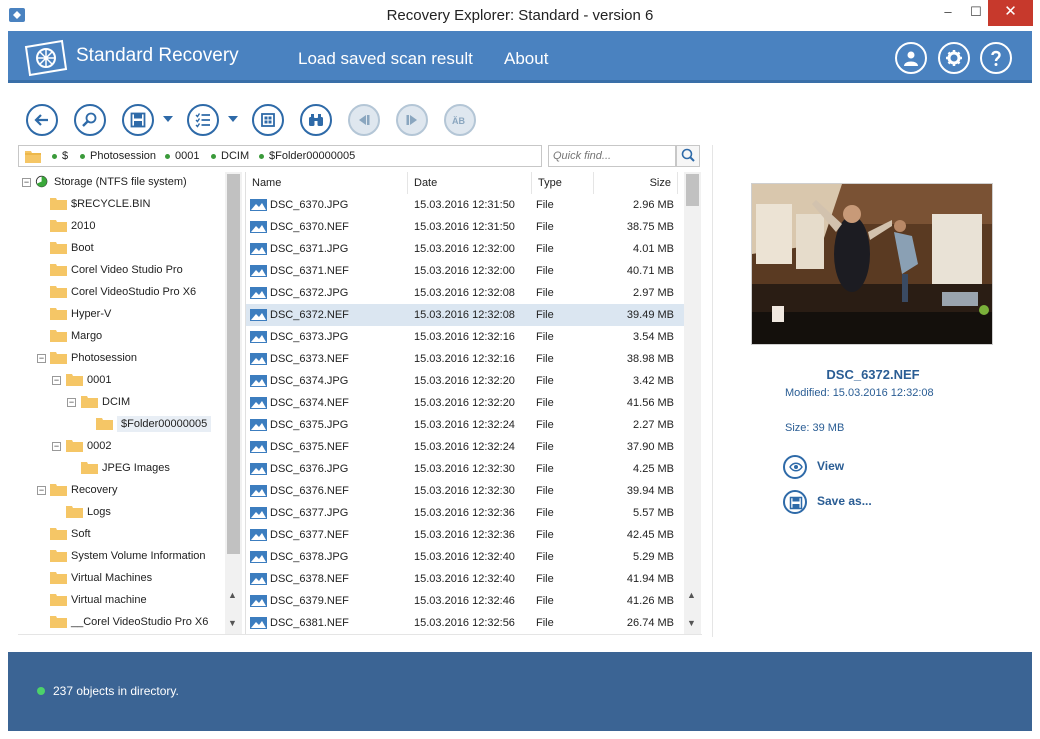 The width and height of the screenshot is (1040, 739). What do you see at coordinates (154, 424) in the screenshot?
I see `tree-item-selected: $Folder00000005` at bounding box center [154, 424].